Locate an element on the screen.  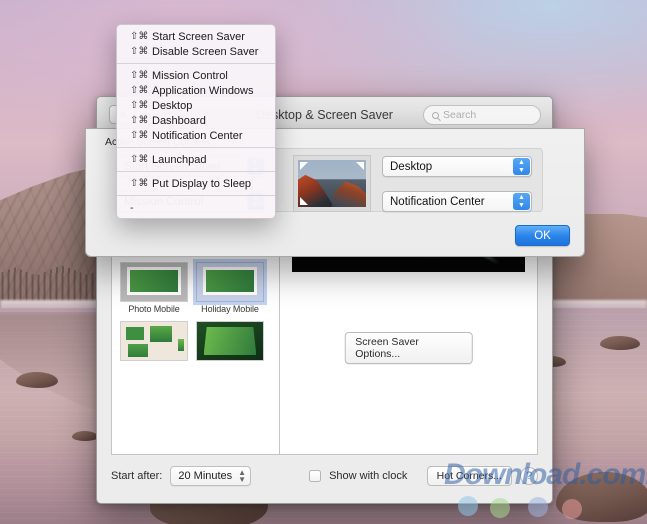
corner-arrow-top-right-icon is located at coordinates (360, 166).